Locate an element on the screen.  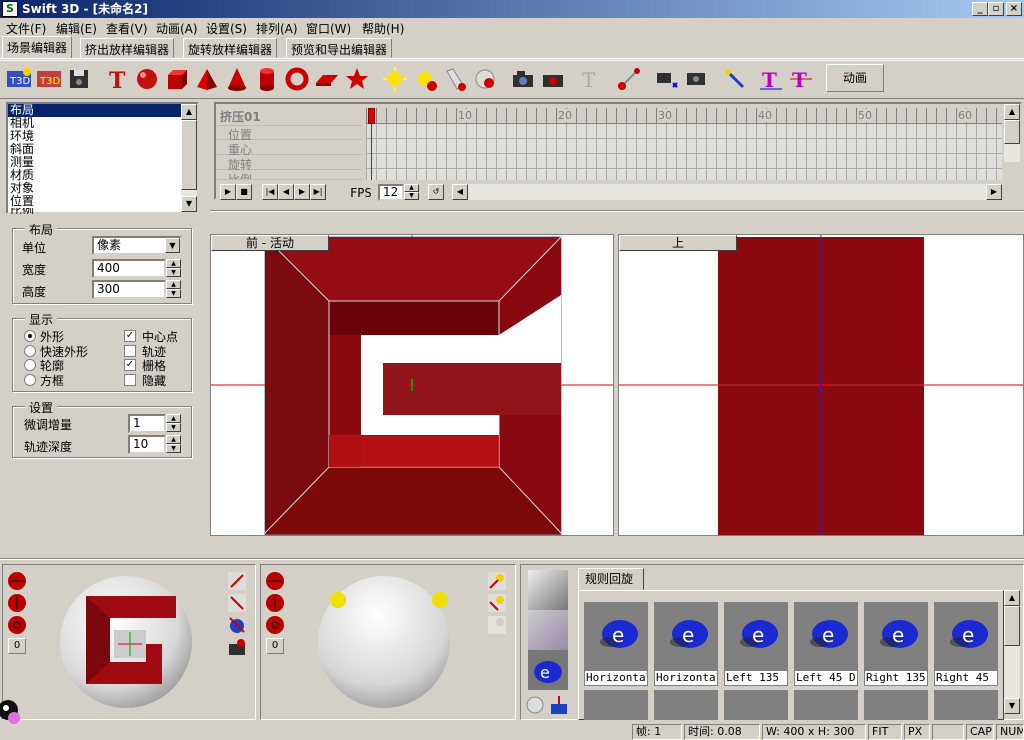
property-list: 布局 相机 环境 斜面 测量 材质 对象 位置 比例 ▲ ▼ is located at coordinates (102, 158).